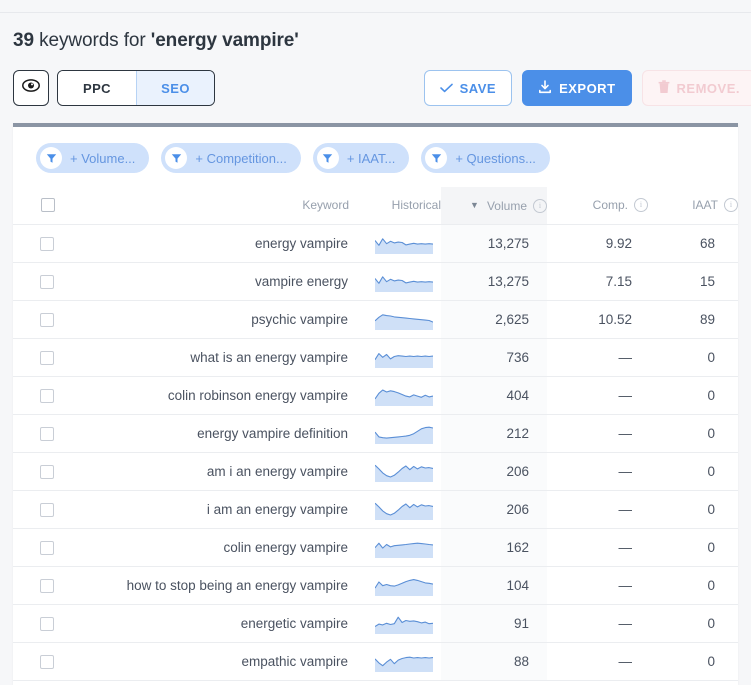 This screenshot has height=685, width=751. I want to click on cell-keyword: psychic vampire, so click(202, 319).